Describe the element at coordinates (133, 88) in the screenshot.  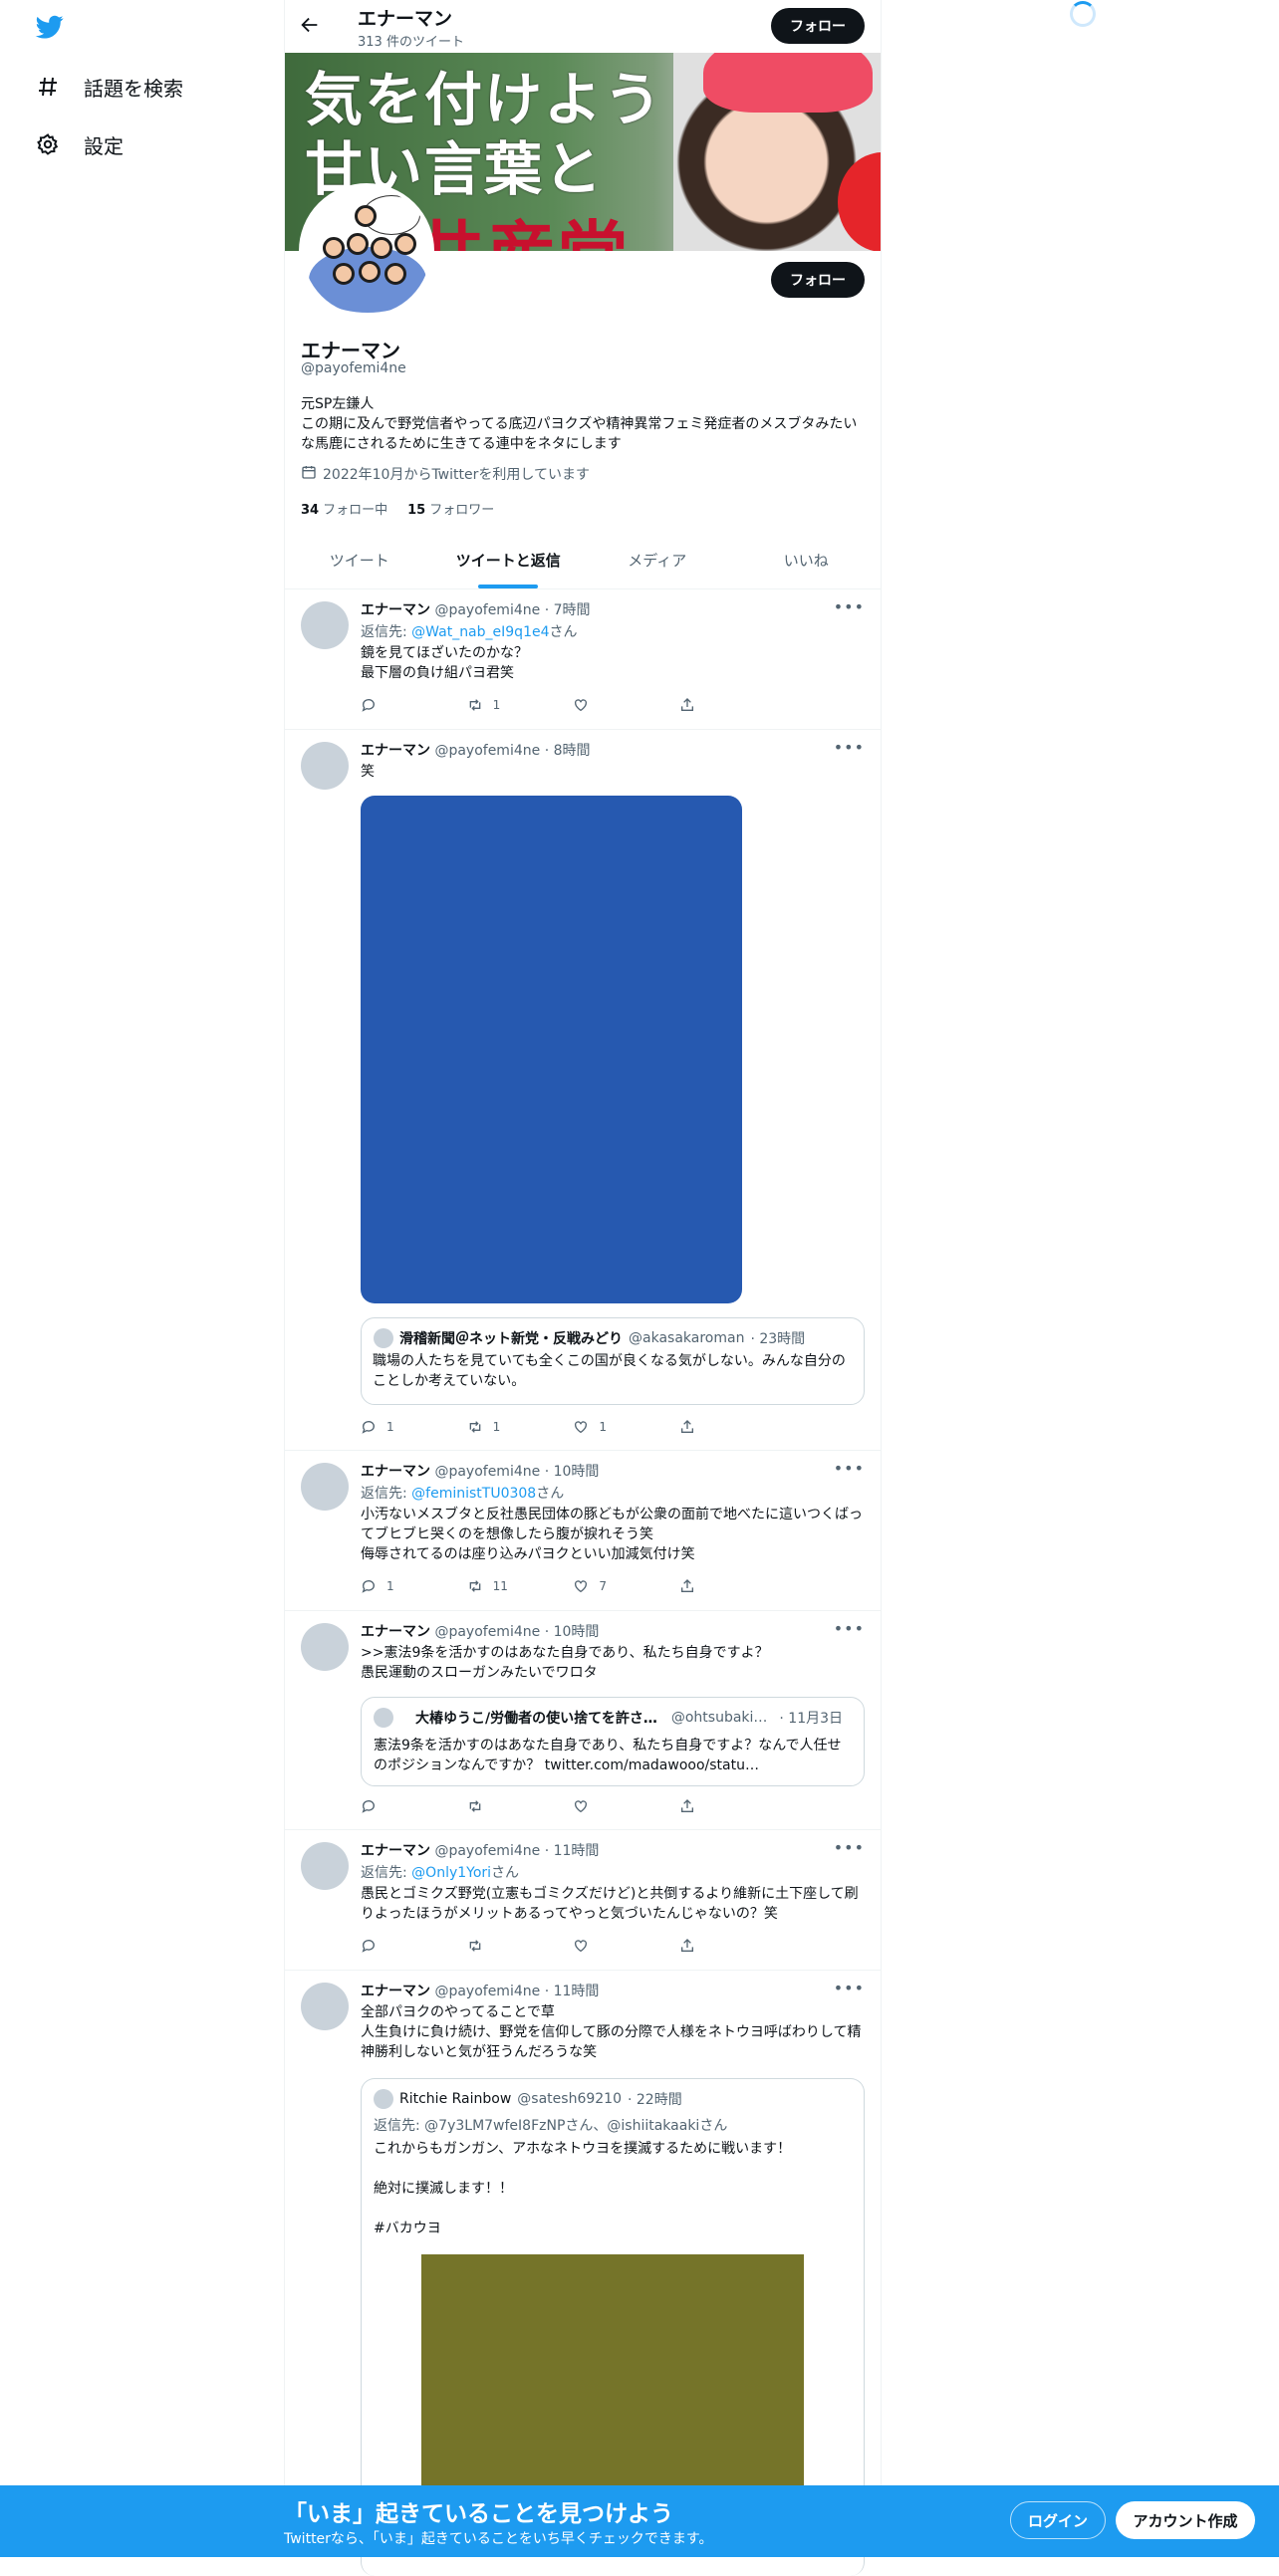
I see `nav-explore-label: 話題を検索` at that location.